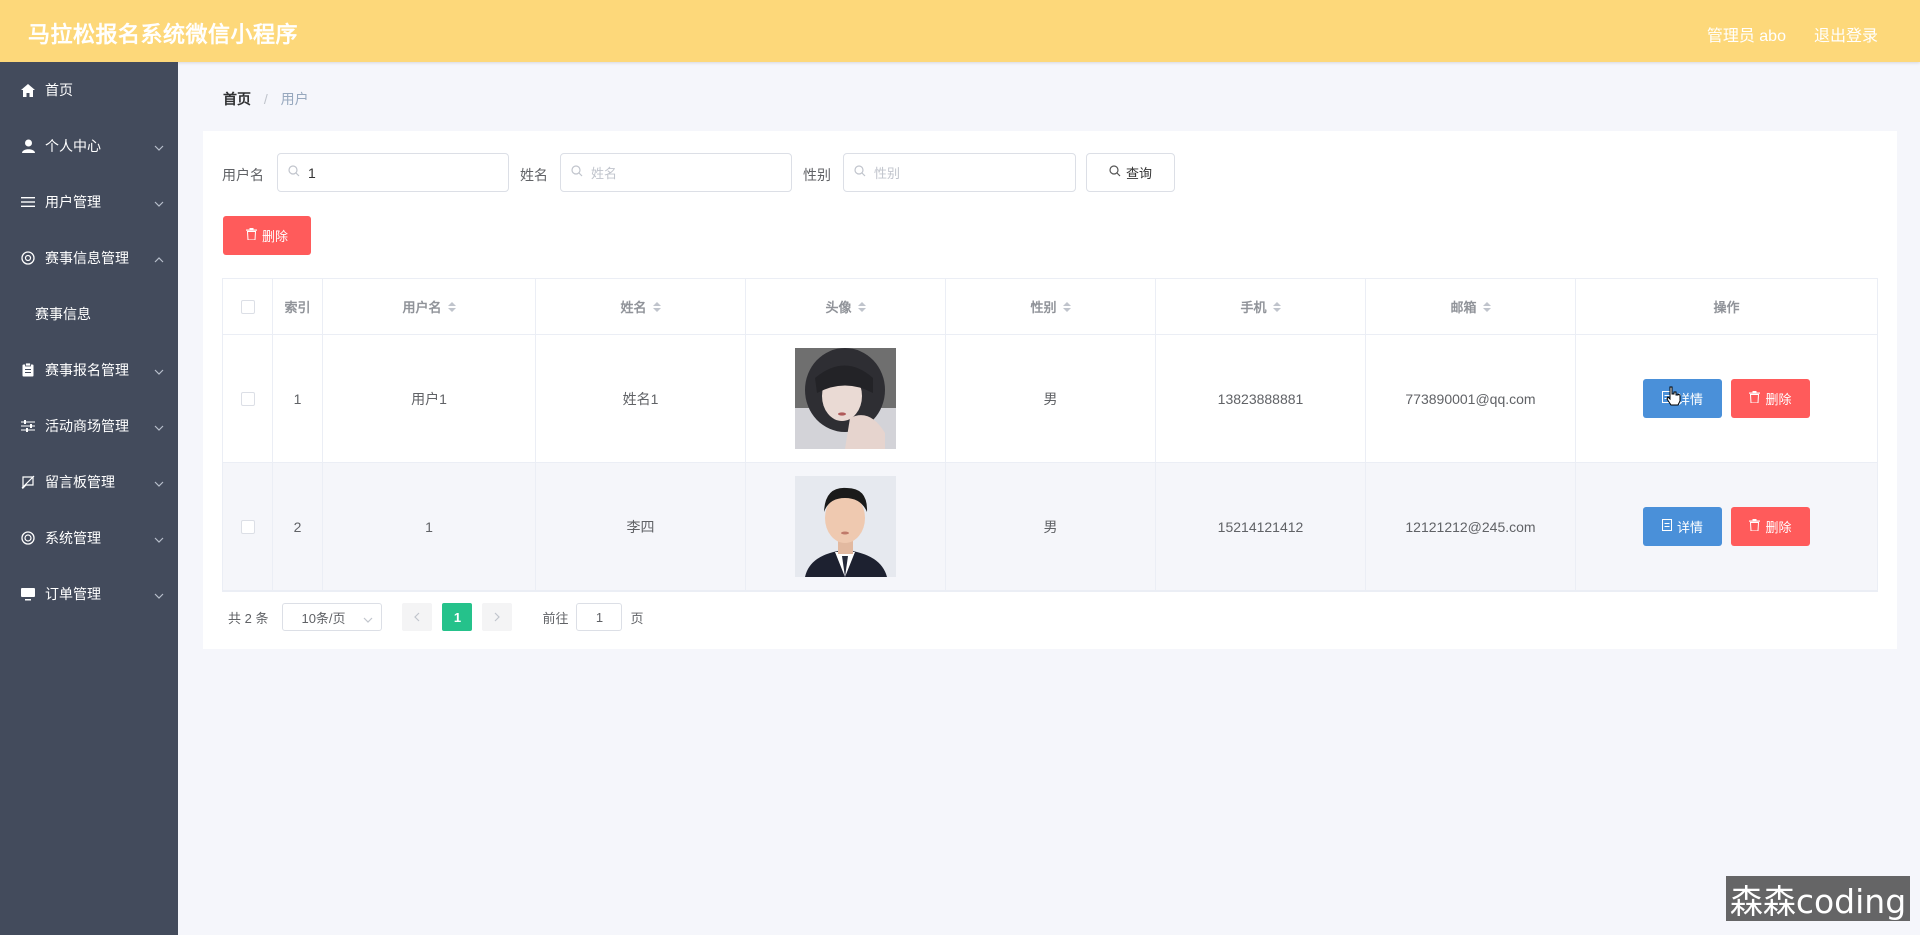 This screenshot has height=935, width=1920. Describe the element at coordinates (1669, 526) in the screenshot. I see `document-icon` at that location.